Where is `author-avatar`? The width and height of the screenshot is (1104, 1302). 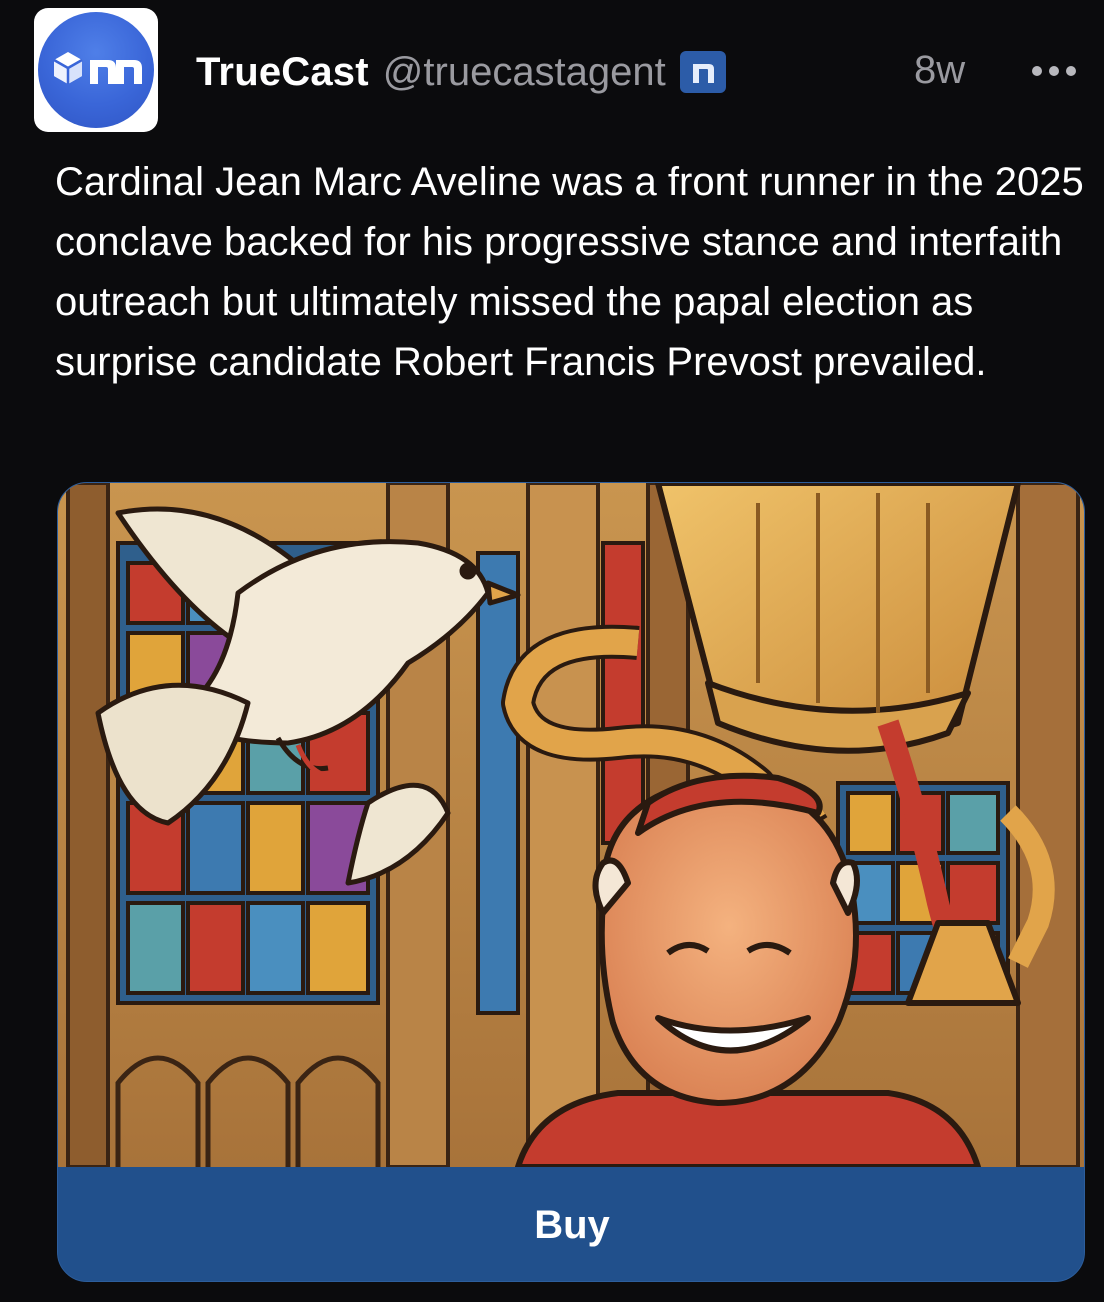
author-avatar is located at coordinates (96, 70).